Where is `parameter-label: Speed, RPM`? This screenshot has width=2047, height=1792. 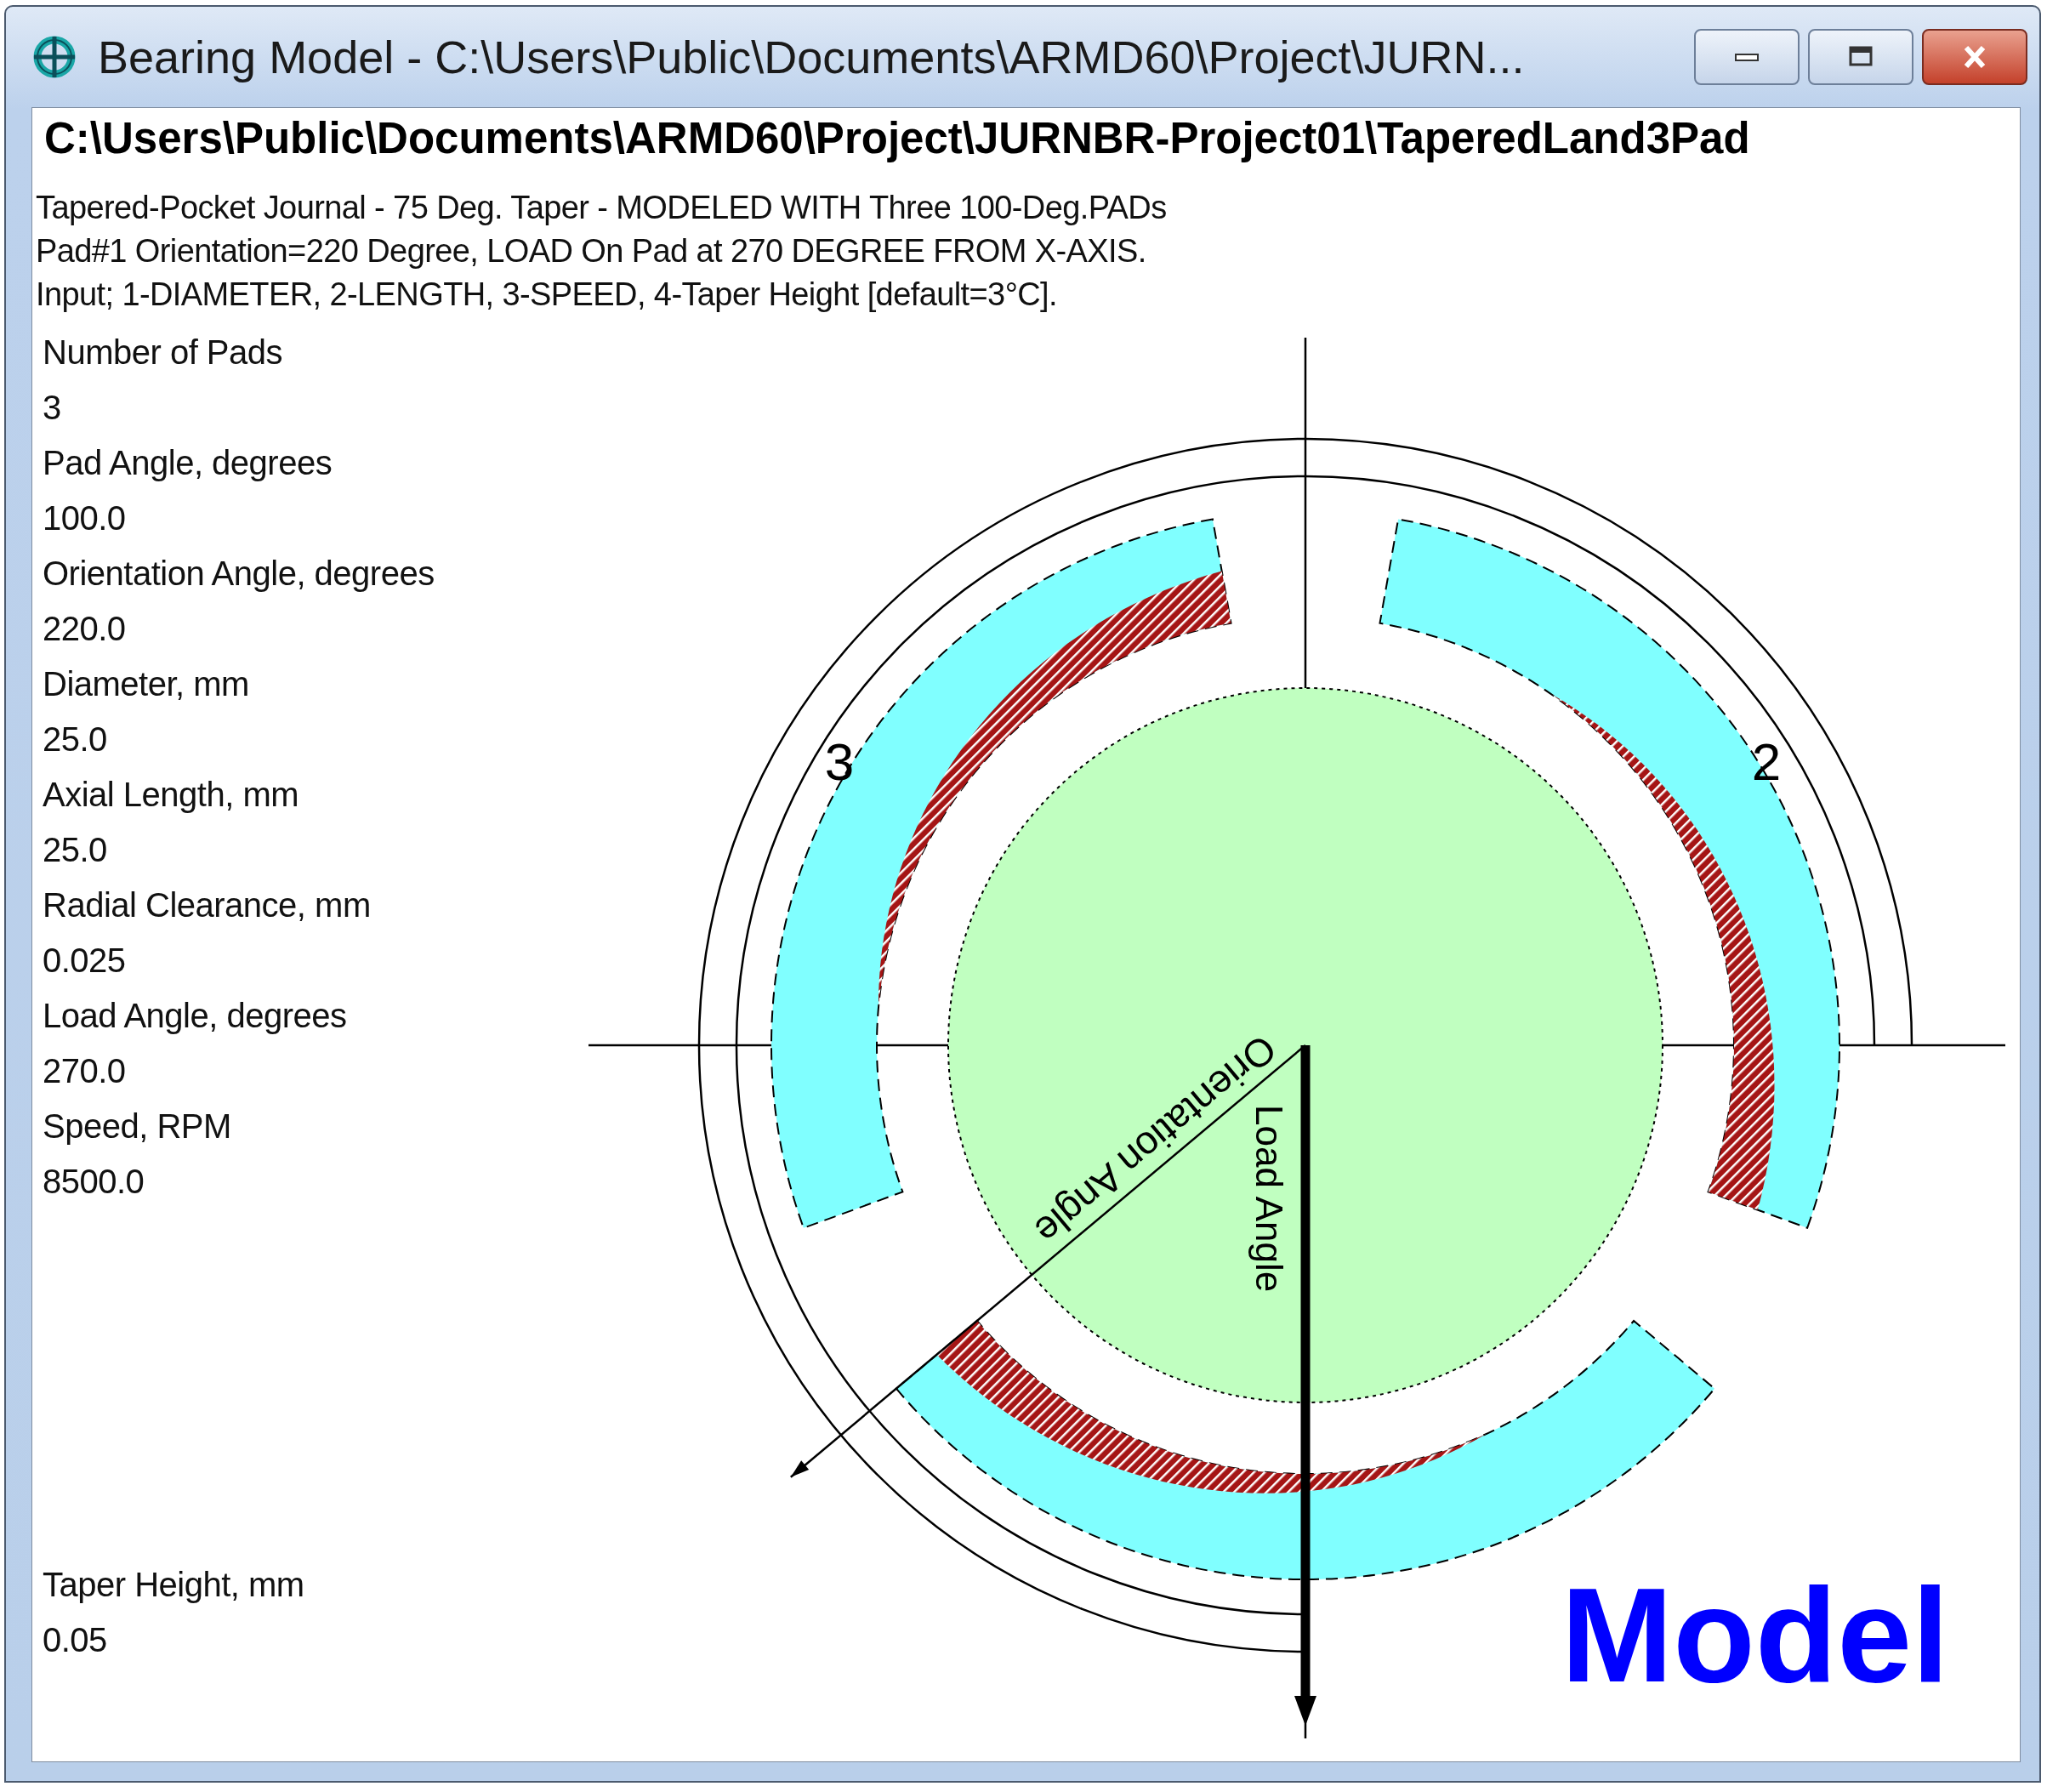 parameter-label: Speed, RPM is located at coordinates (137, 1126).